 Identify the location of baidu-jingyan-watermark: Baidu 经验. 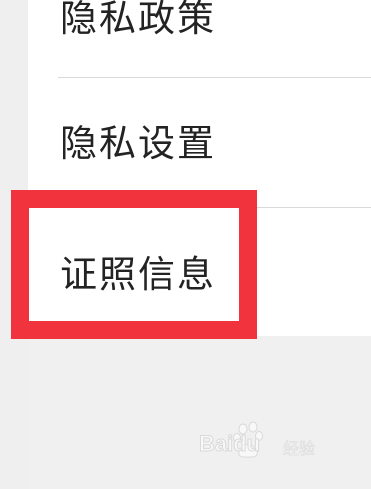
(273, 443).